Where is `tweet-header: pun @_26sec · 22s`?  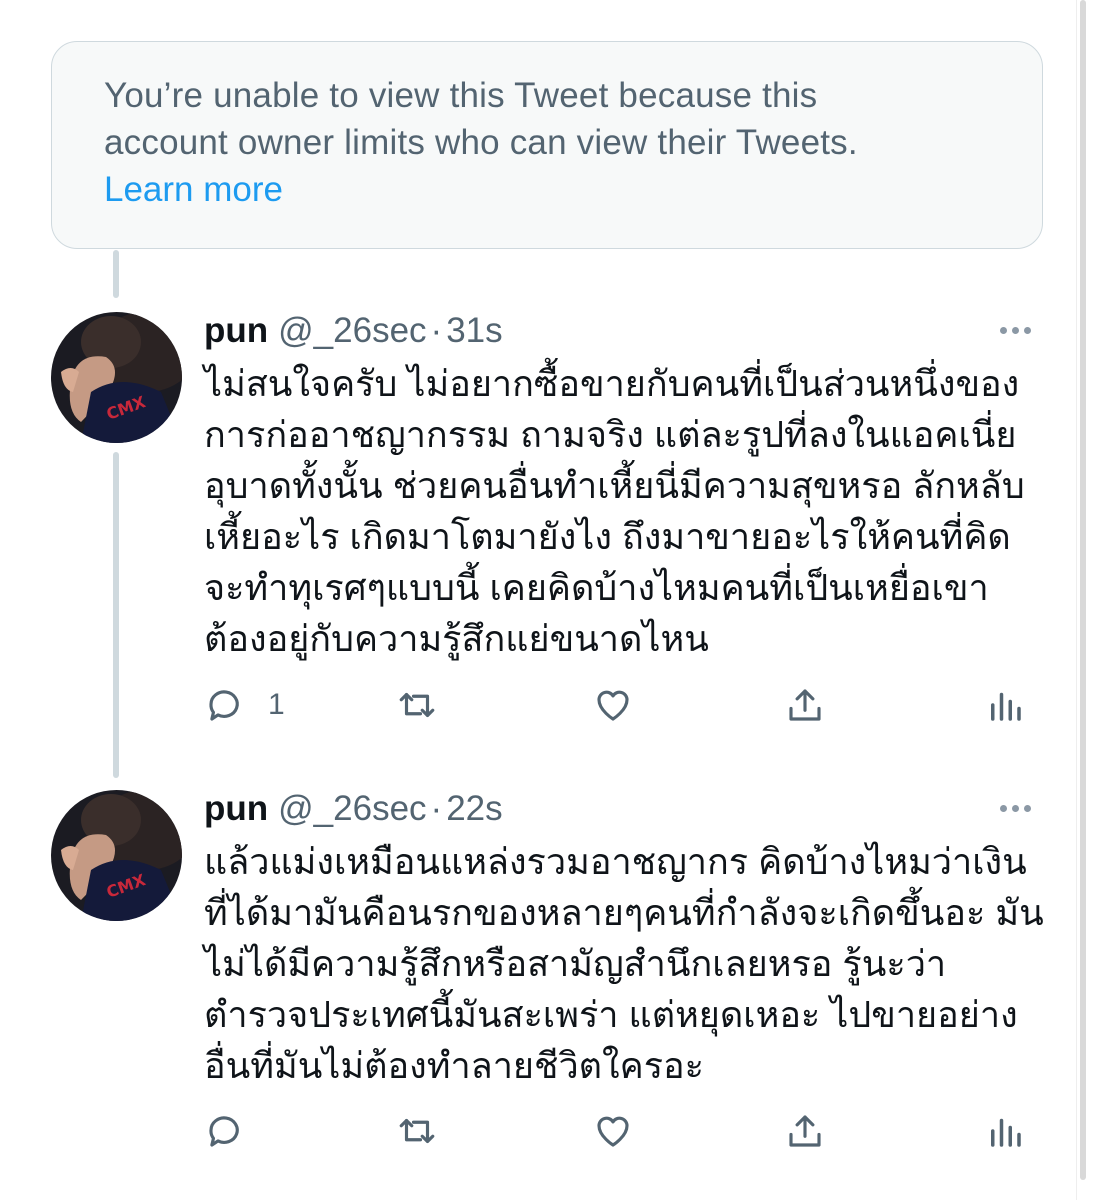
tweet-header: pun @_26sec · 22s is located at coordinates (353, 809).